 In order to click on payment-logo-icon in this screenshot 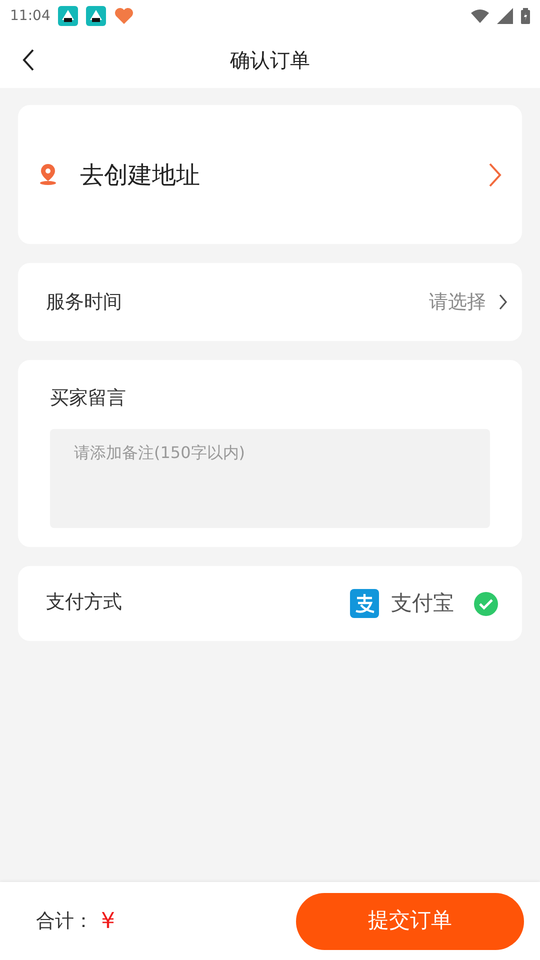, I will do `click(364, 603)`.